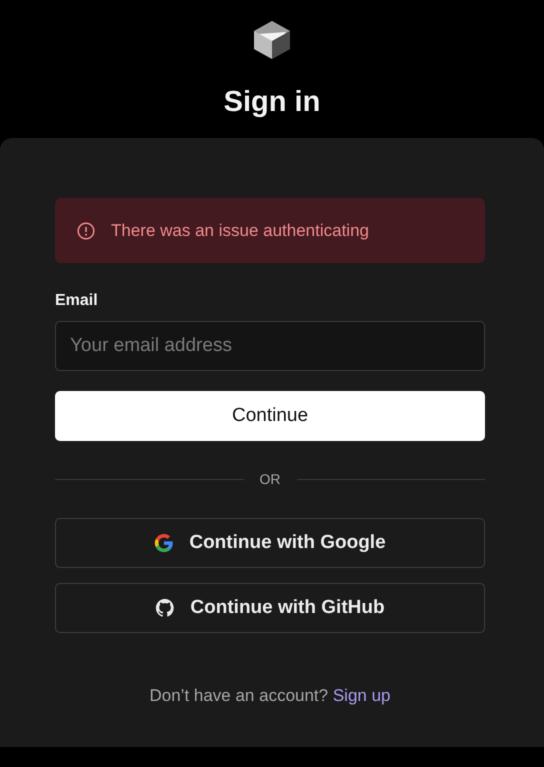  What do you see at coordinates (361, 695) in the screenshot?
I see `sign-up-link: Sign up` at bounding box center [361, 695].